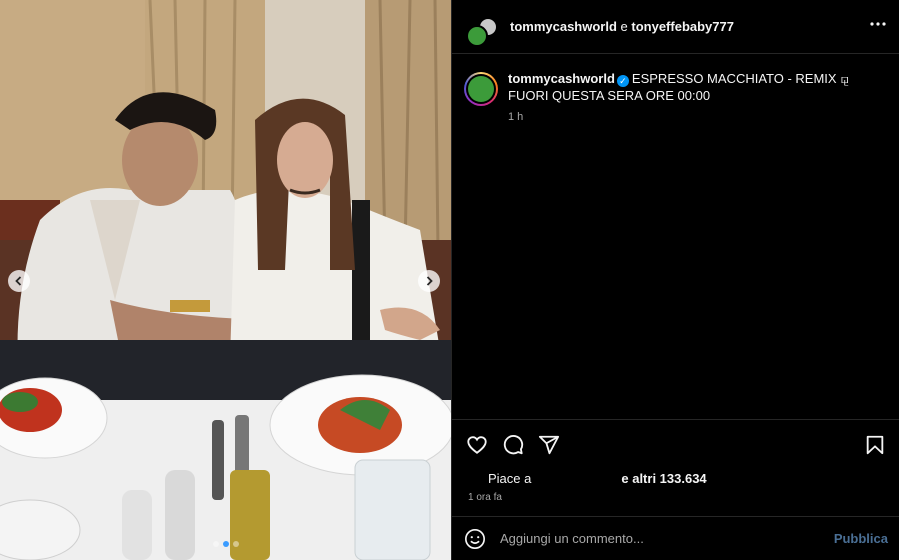 The width and height of the screenshot is (899, 560). I want to click on chevron-left-icon, so click(18, 281).